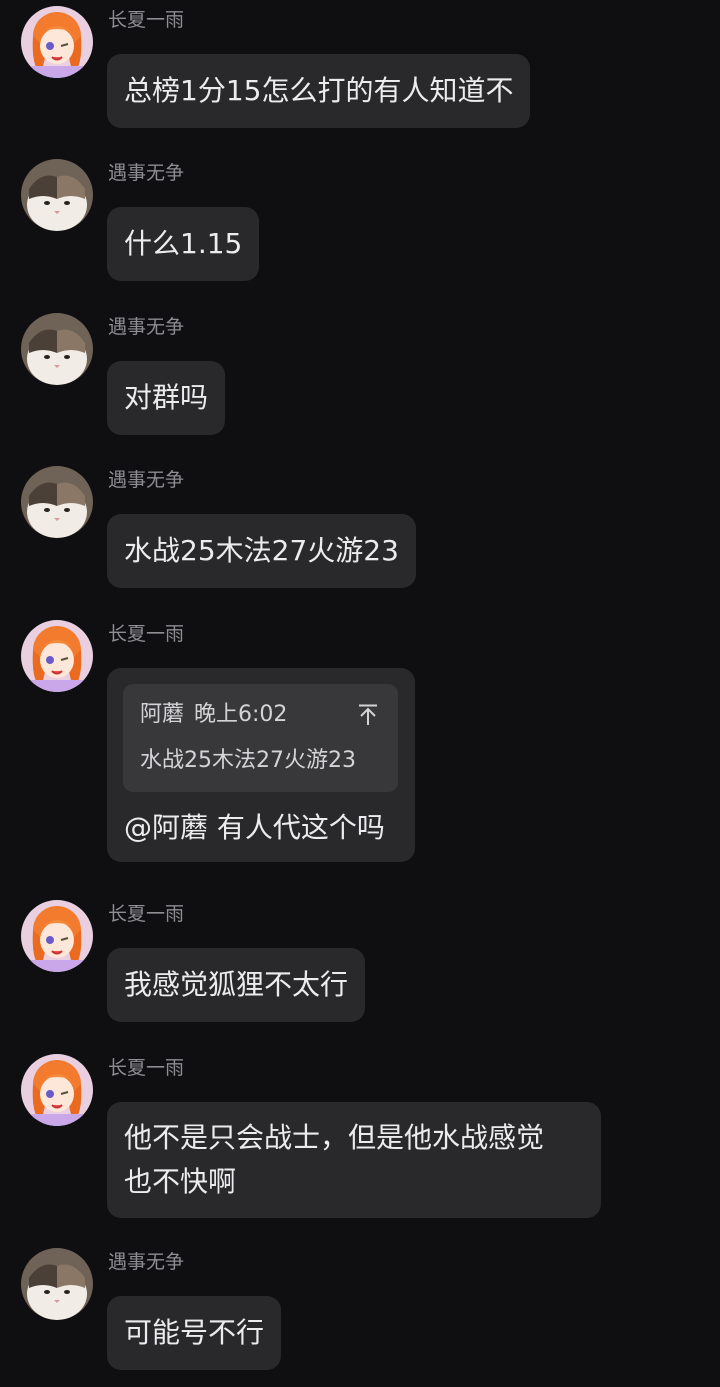 This screenshot has width=720, height=1387. Describe the element at coordinates (248, 760) in the screenshot. I see `quote-text: 水战25木法27火游23` at that location.